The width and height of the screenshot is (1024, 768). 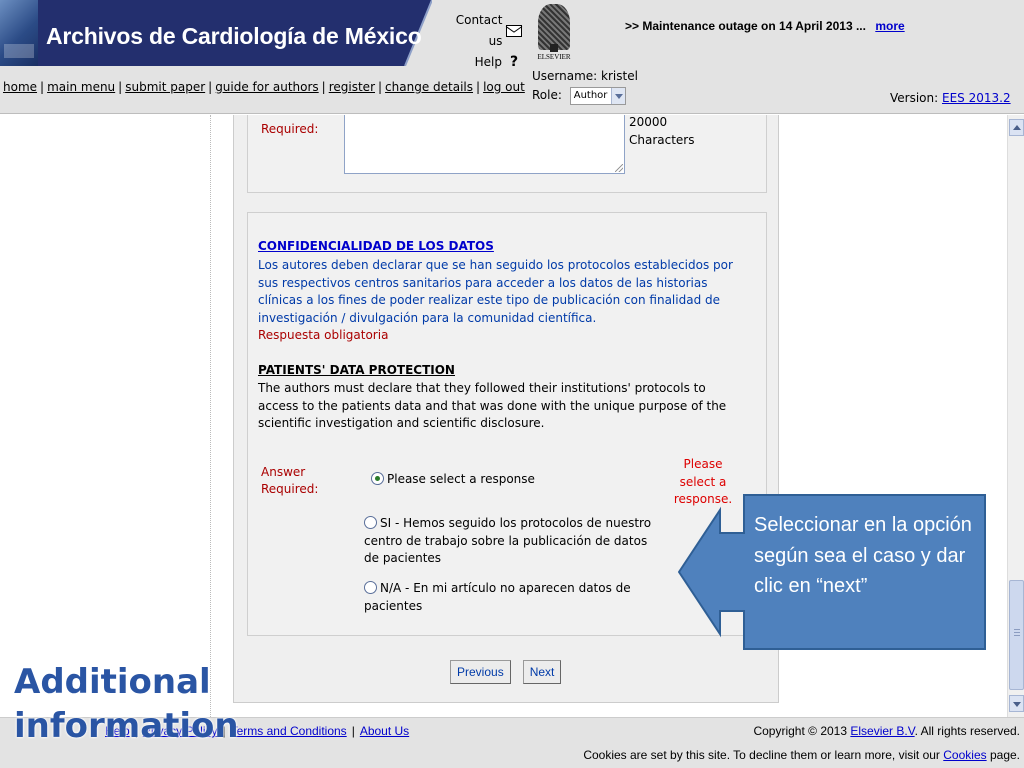 What do you see at coordinates (547, 95) in the screenshot?
I see `role-label: Role:` at bounding box center [547, 95].